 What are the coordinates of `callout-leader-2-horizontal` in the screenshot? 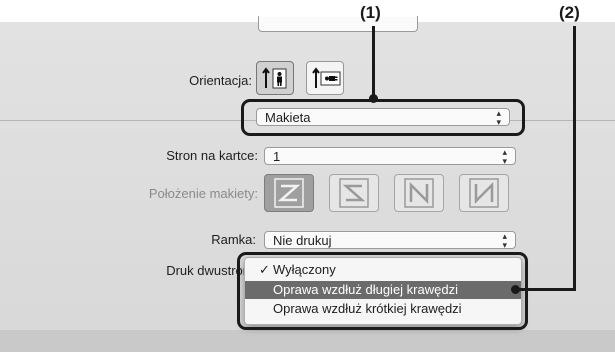 It's located at (546, 289).